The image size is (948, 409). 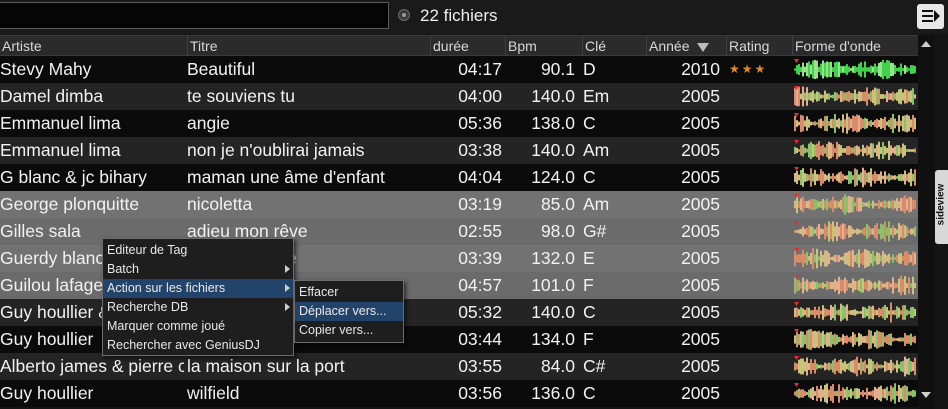 What do you see at coordinates (46, 69) in the screenshot?
I see `artist-cell: Stevy Mahy` at bounding box center [46, 69].